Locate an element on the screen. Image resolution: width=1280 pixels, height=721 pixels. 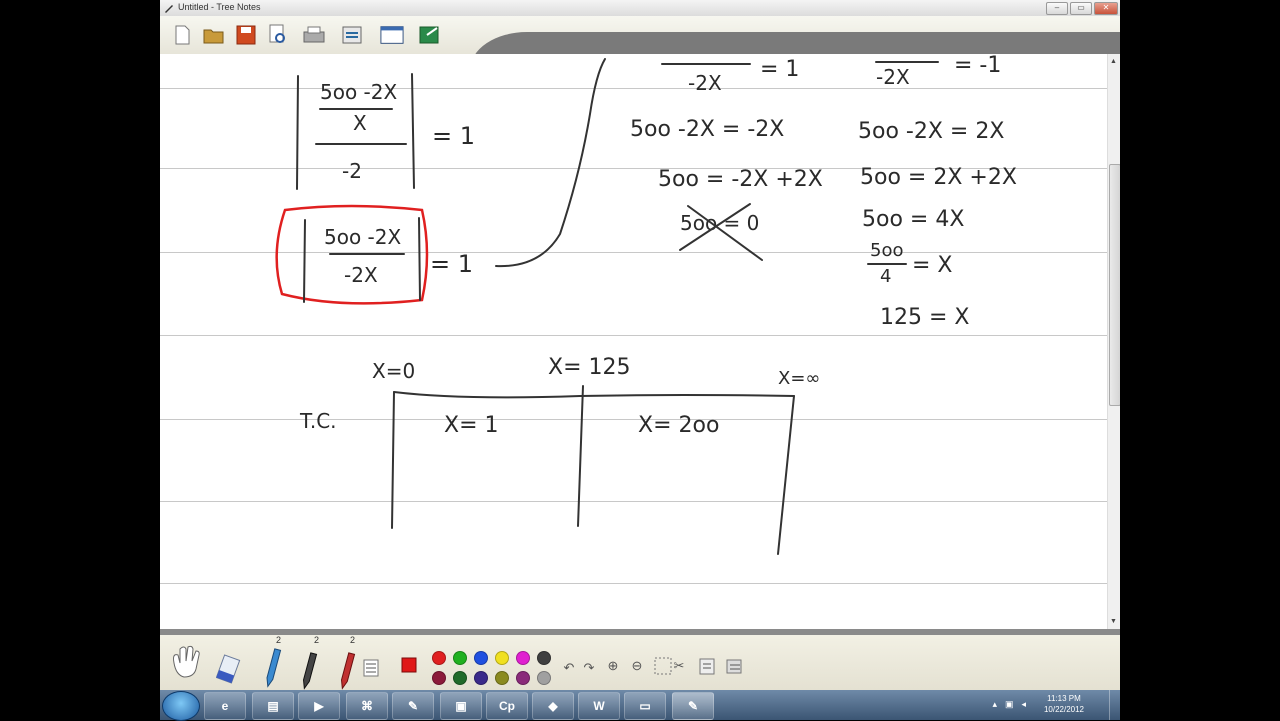
color-olive is located at coordinates (502, 678).